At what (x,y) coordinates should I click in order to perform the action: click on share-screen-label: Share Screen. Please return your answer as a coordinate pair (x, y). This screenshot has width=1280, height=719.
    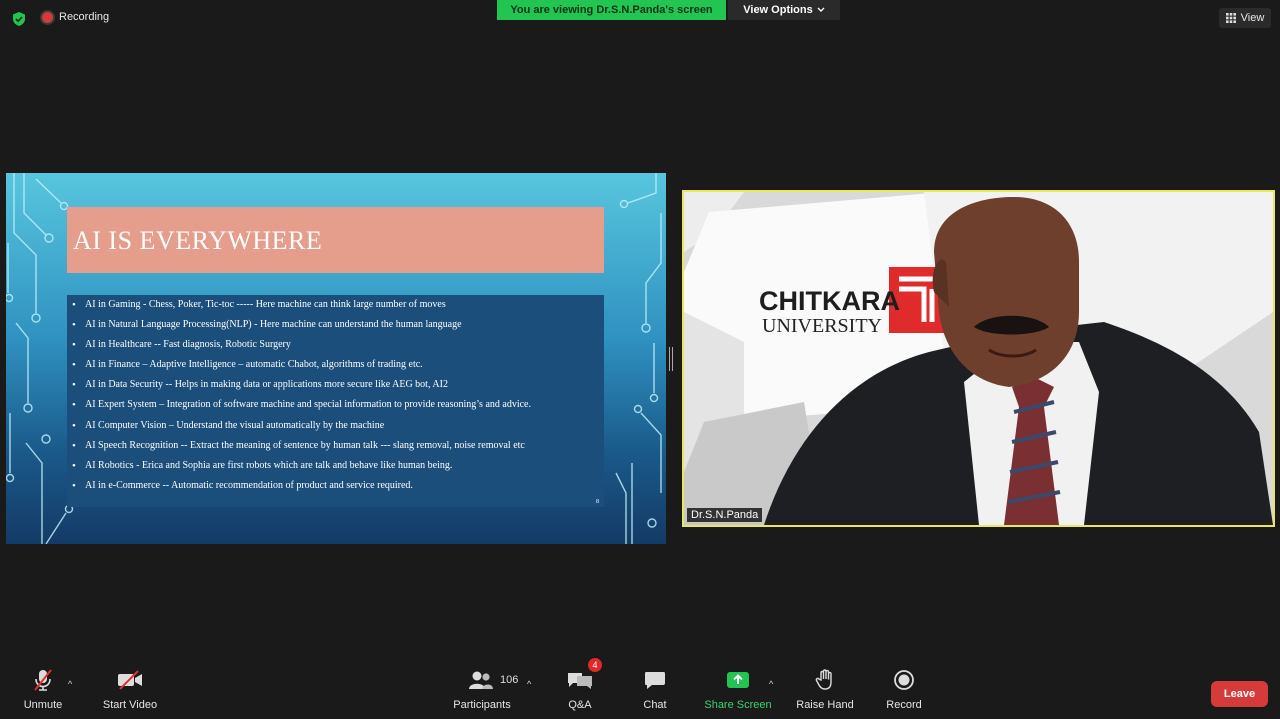
    Looking at the image, I should click on (738, 705).